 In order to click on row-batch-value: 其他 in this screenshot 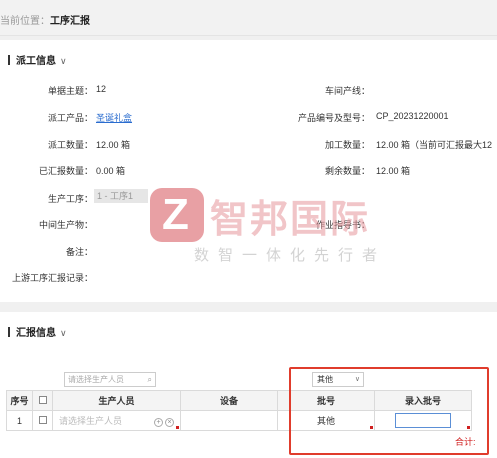, I will do `click(325, 421)`.